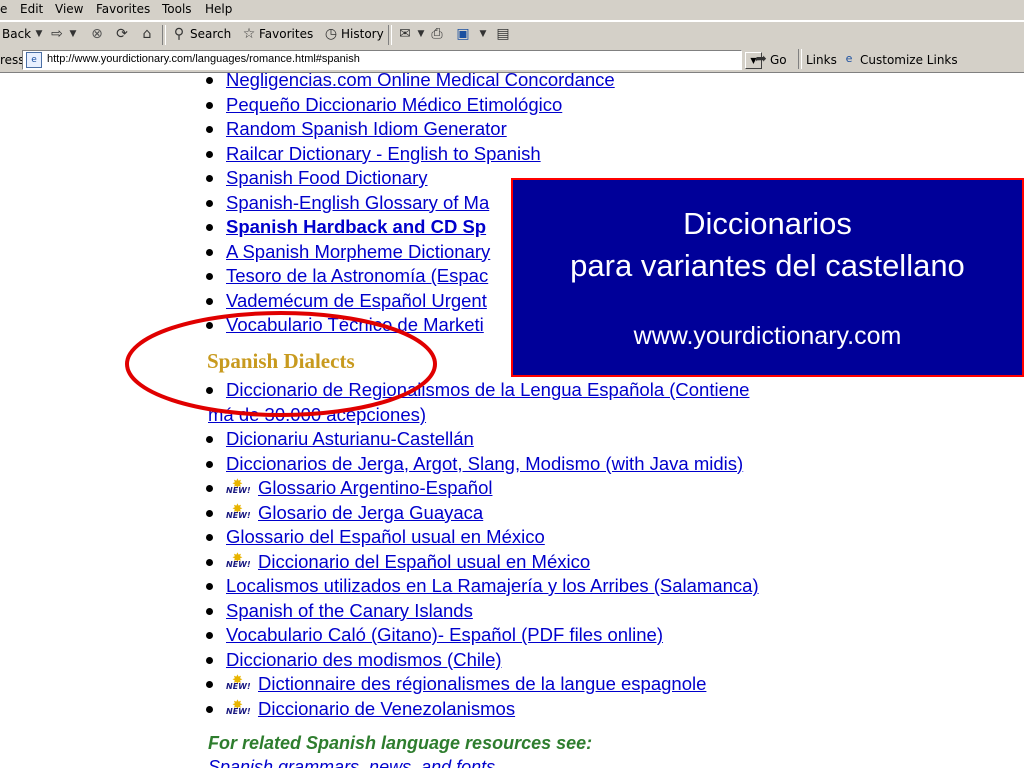  Describe the element at coordinates (3, 9) in the screenshot. I see `menu-file: e` at that location.